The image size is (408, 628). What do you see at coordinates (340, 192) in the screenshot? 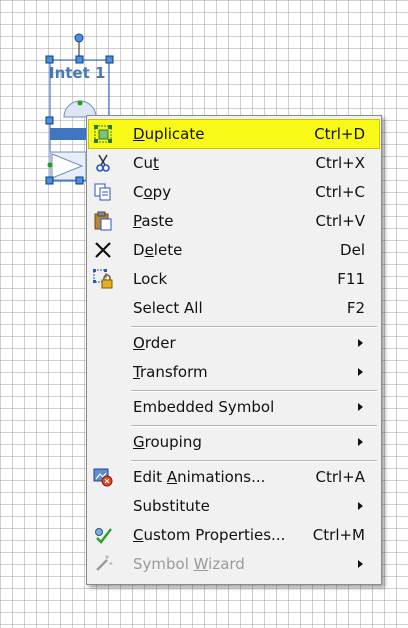
I see `menu-item-shortcut: Ctrl+C` at bounding box center [340, 192].